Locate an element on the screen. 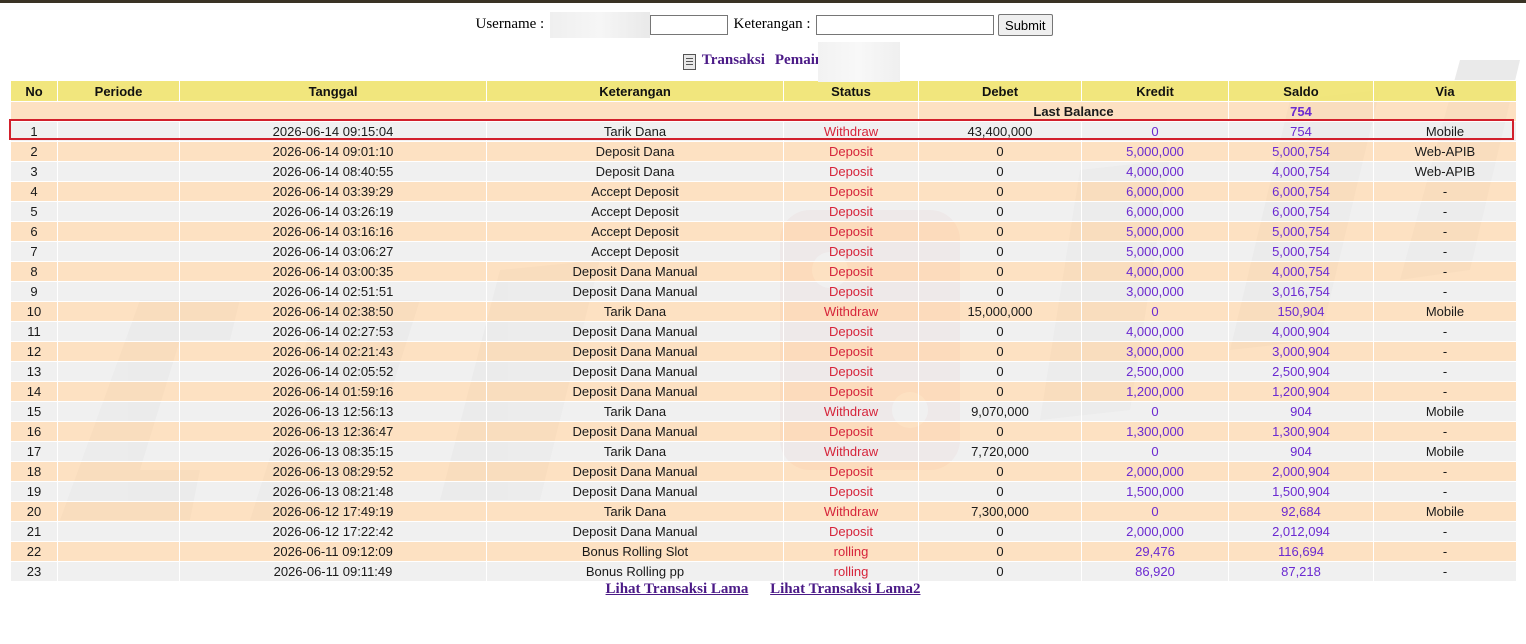  keterangan-input is located at coordinates (905, 25).